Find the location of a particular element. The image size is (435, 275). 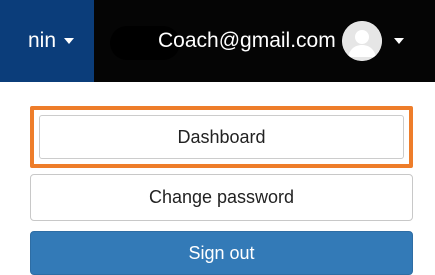

admin-menu-toggle: nin is located at coordinates (47, 41).